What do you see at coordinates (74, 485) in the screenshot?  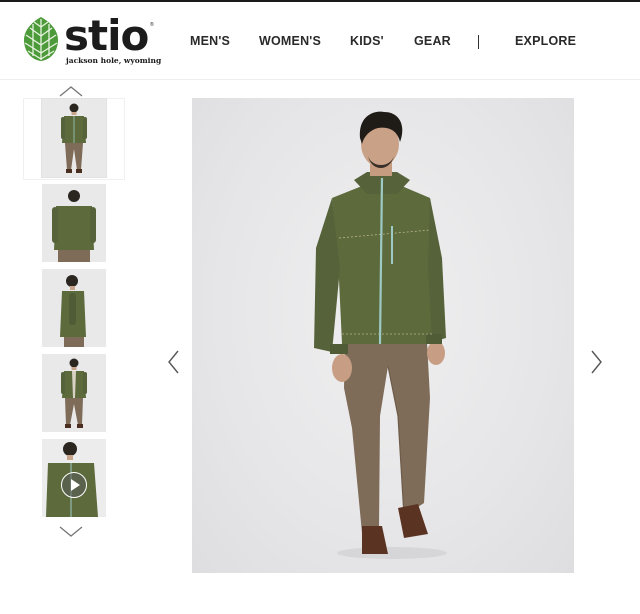 I see `play-icon` at bounding box center [74, 485].